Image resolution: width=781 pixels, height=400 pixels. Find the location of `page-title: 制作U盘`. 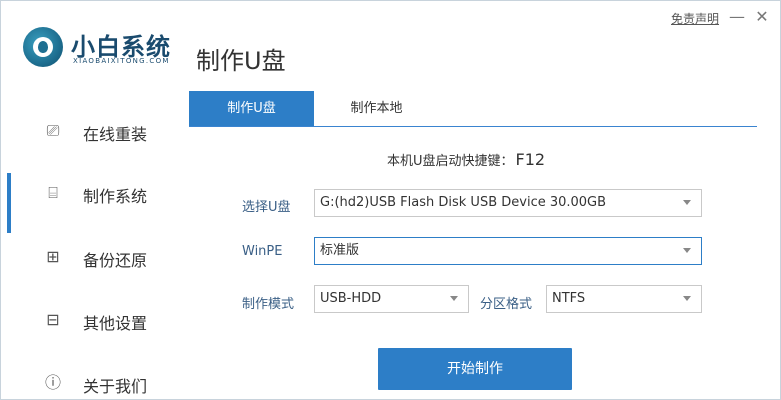

page-title: 制作U盘 is located at coordinates (241, 61).